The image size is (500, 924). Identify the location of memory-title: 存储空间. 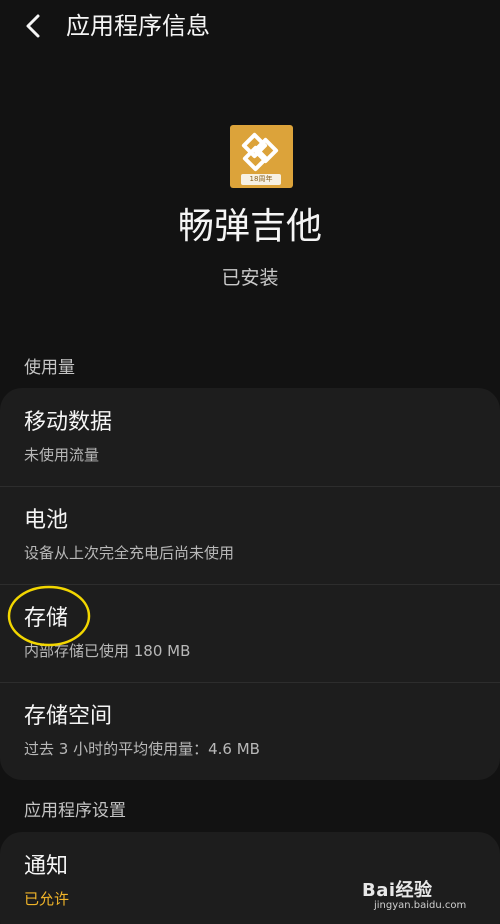
(68, 716).